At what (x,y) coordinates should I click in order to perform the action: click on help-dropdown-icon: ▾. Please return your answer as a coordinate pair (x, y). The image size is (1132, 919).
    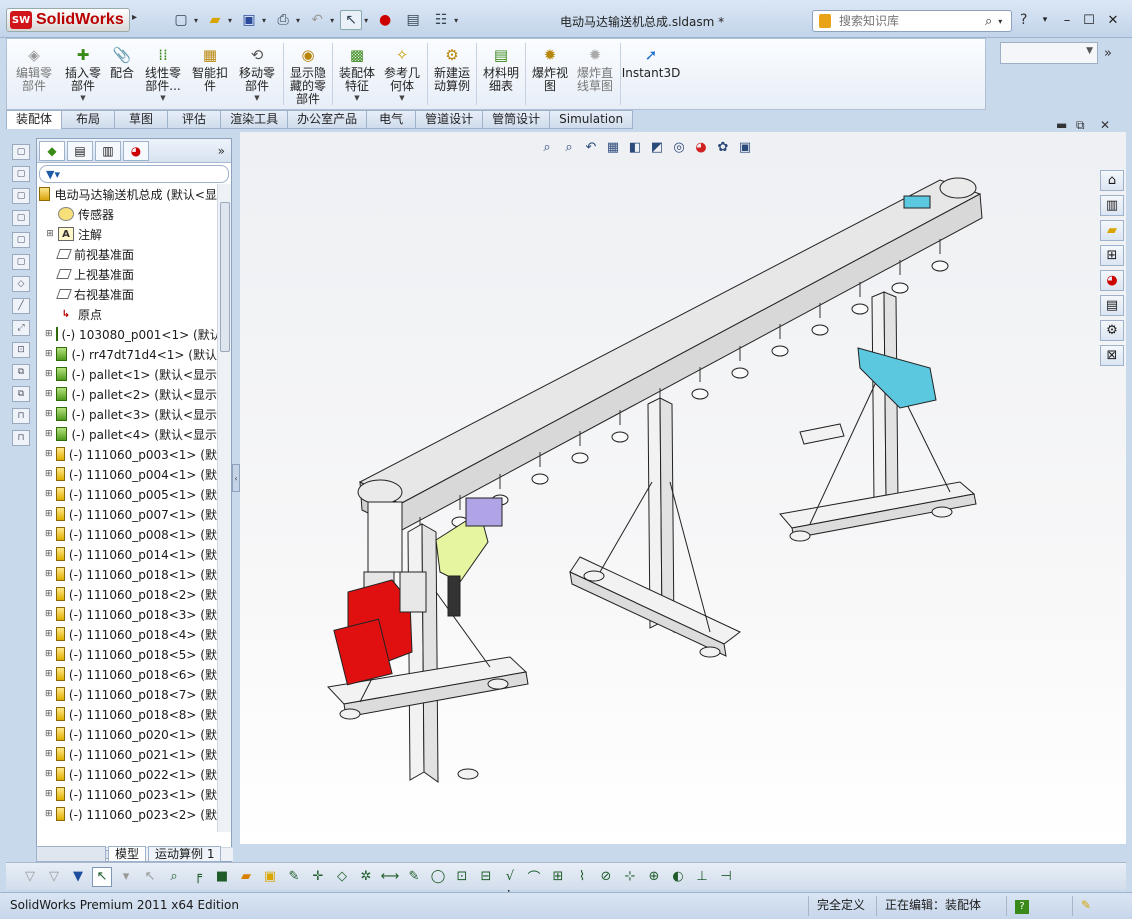
    Looking at the image, I should click on (1045, 20).